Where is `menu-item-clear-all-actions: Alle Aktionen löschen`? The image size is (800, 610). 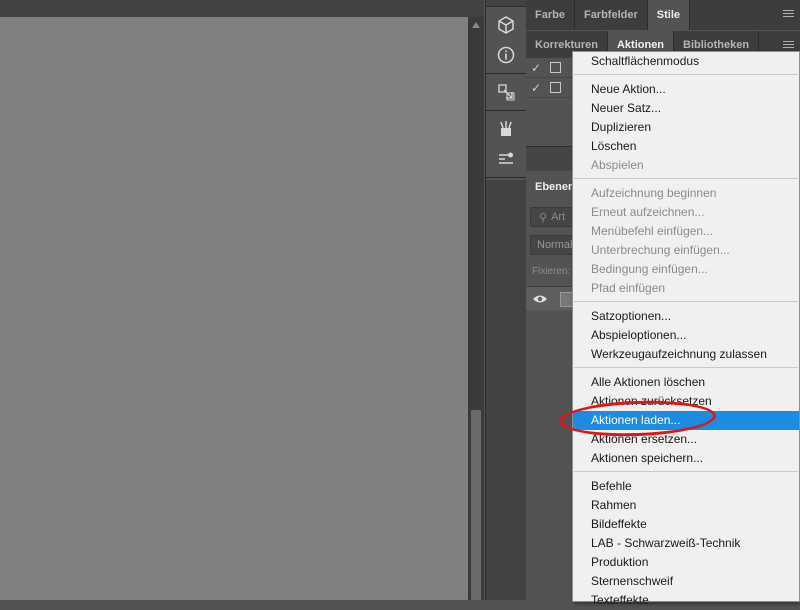
menu-item-clear-all-actions: Alle Aktionen löschen is located at coordinates (686, 382).